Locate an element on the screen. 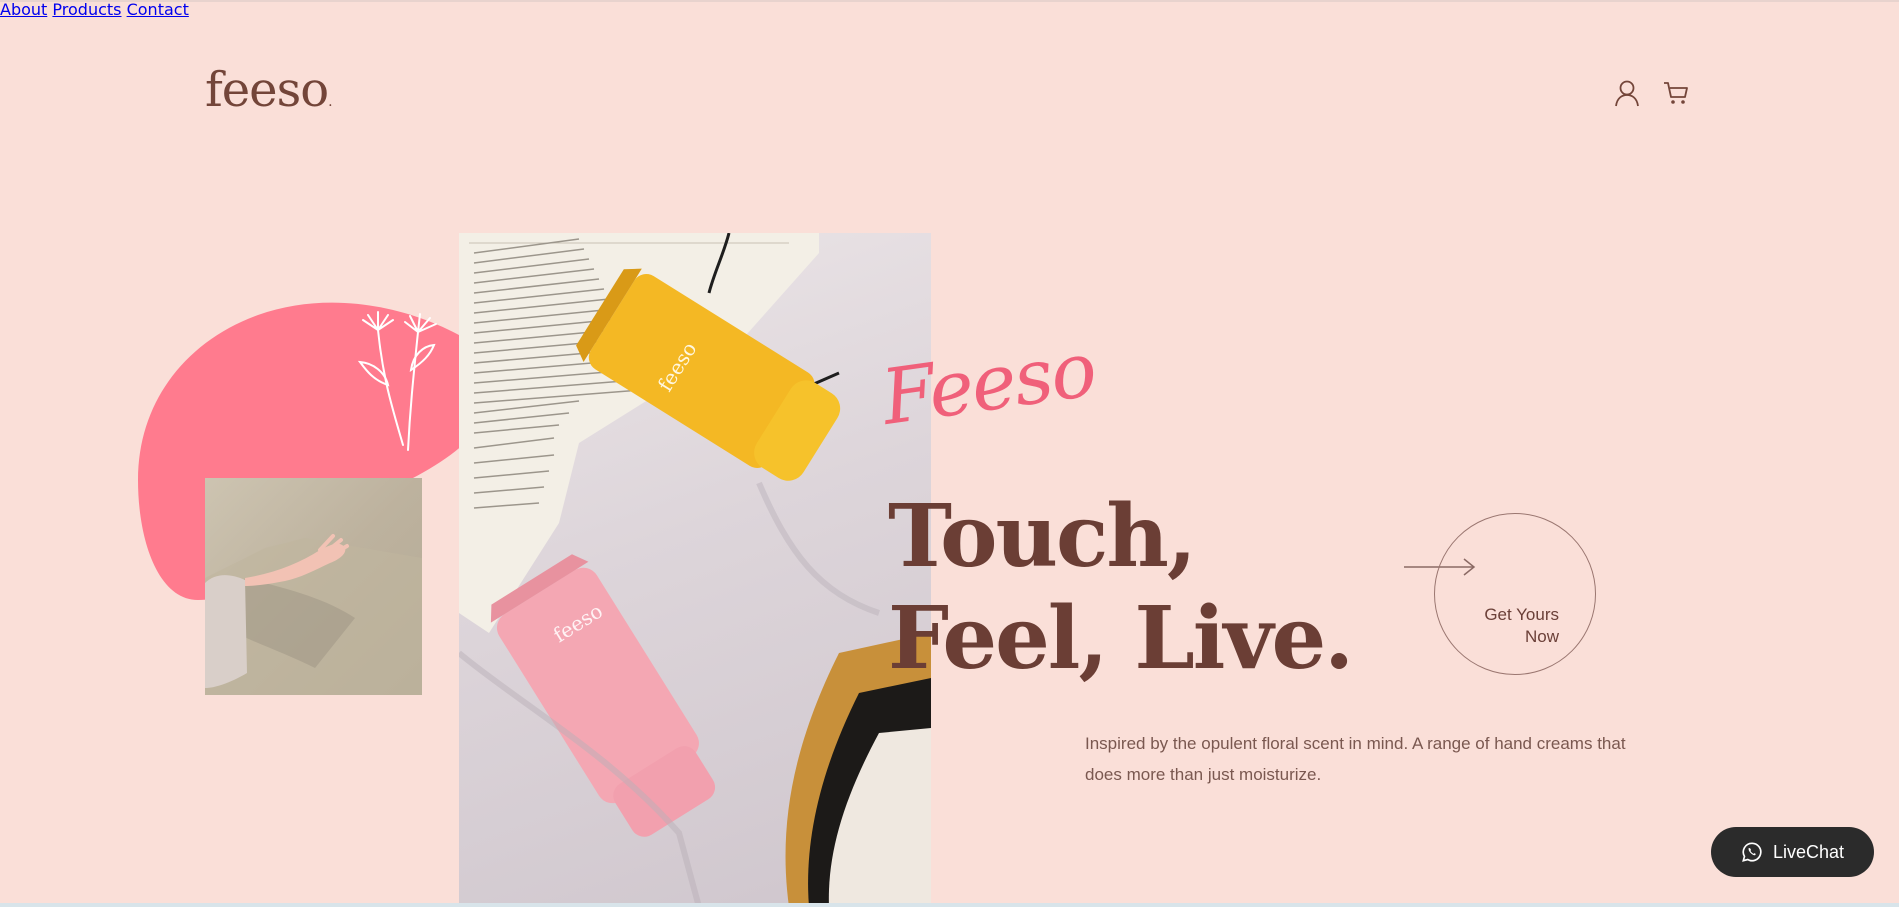 The image size is (1899, 907). whatsapp-icon is located at coordinates (1752, 852).